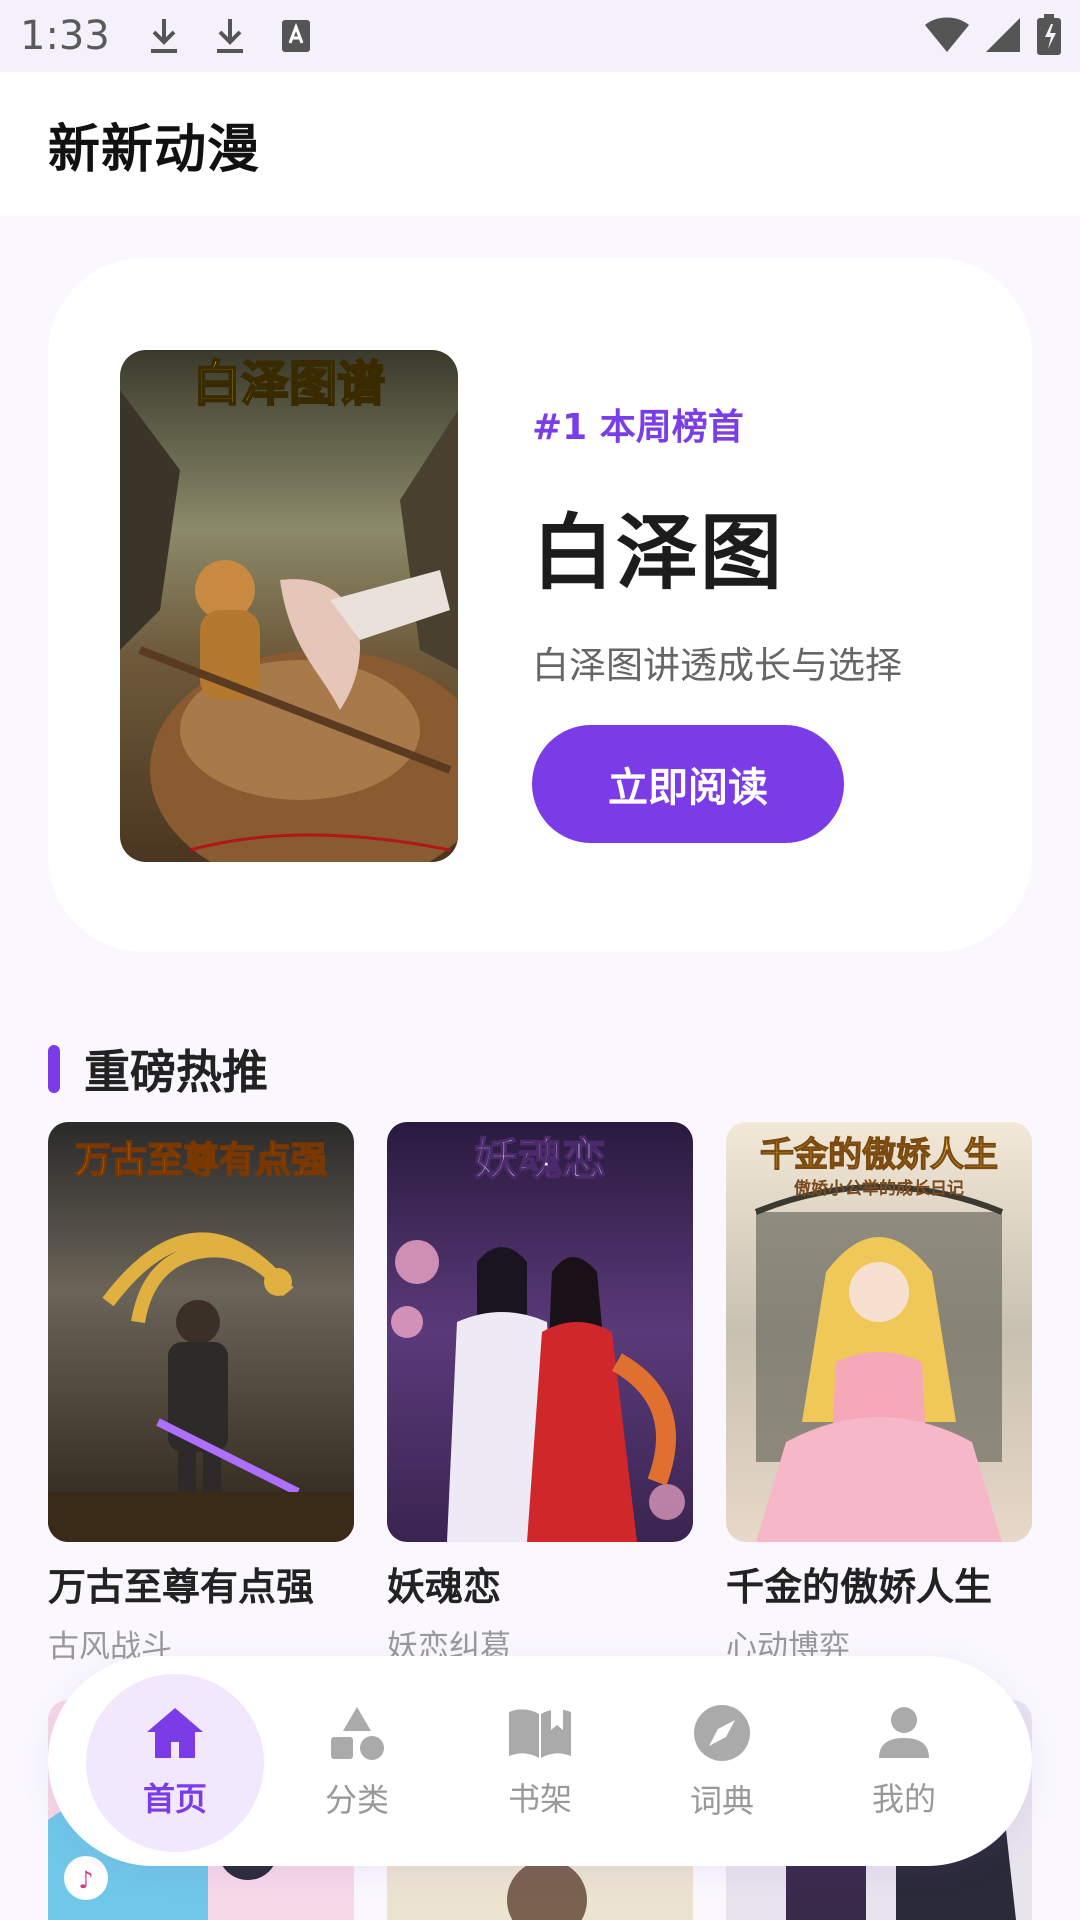 This screenshot has width=1080, height=1920. I want to click on section-accent-bar, so click(54, 1069).